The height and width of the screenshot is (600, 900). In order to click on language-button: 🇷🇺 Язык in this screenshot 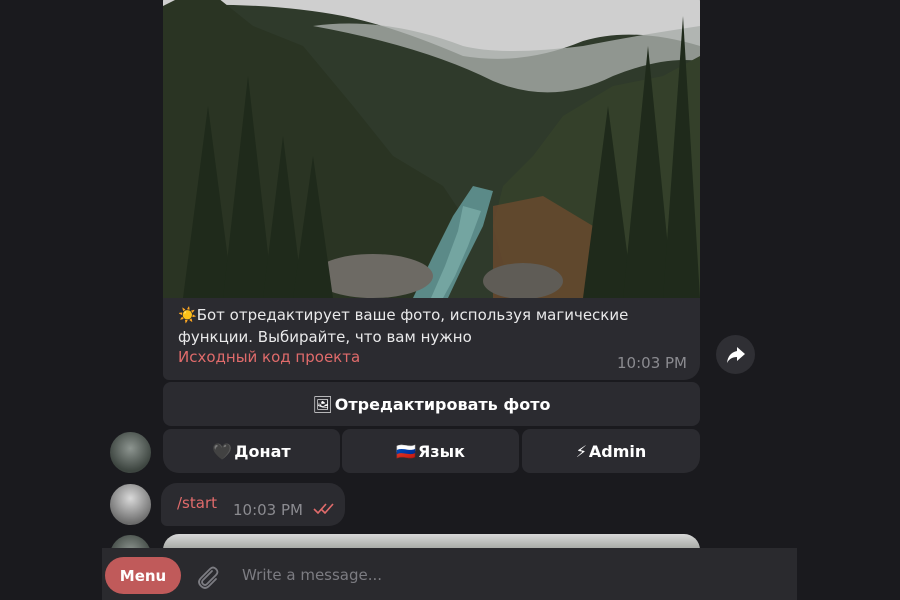, I will do `click(430, 451)`.